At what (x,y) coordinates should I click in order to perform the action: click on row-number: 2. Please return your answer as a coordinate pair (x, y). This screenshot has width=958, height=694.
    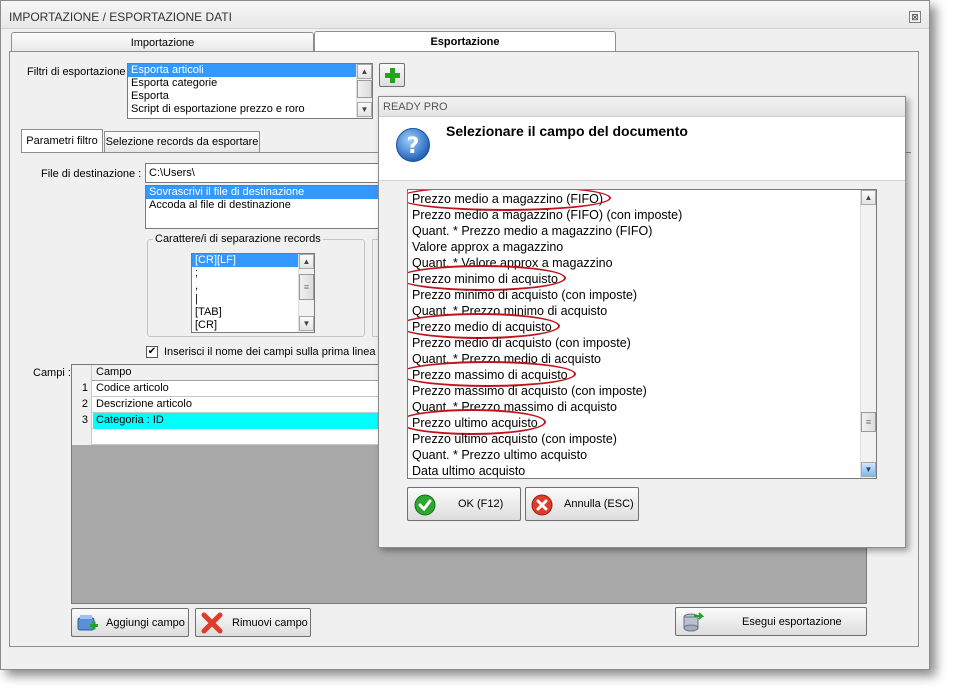
    Looking at the image, I should click on (82, 405).